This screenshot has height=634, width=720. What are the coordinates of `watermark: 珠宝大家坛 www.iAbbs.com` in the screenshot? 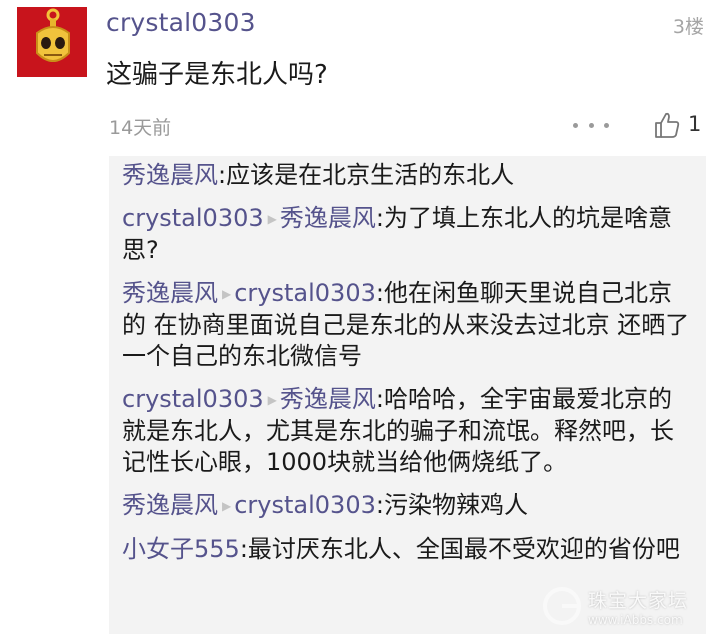 It's located at (630, 606).